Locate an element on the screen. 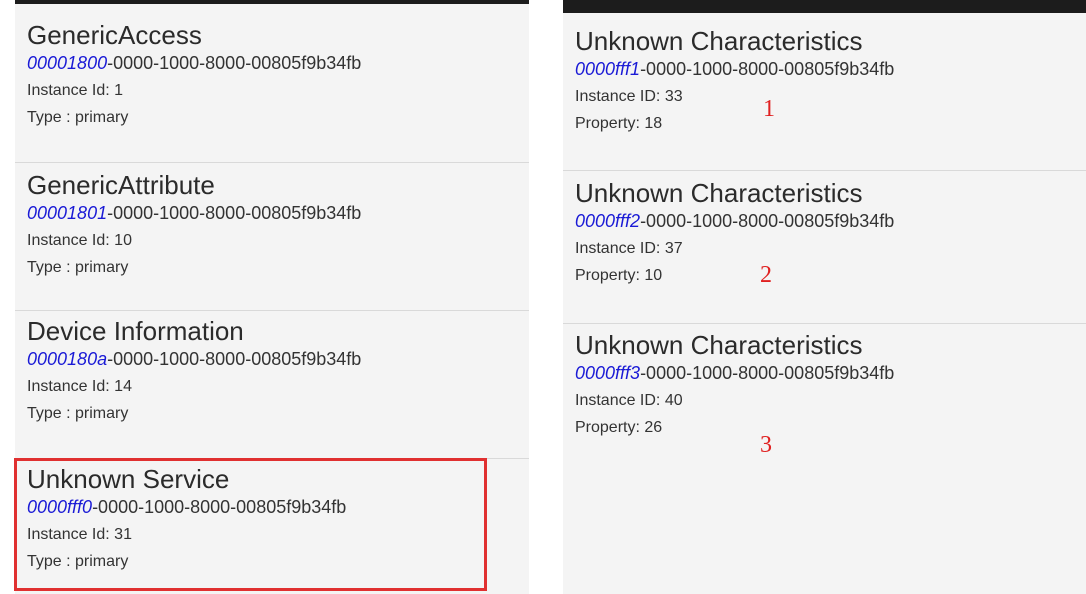 This screenshot has height=594, width=1086. annotation-number: 1 is located at coordinates (769, 109).